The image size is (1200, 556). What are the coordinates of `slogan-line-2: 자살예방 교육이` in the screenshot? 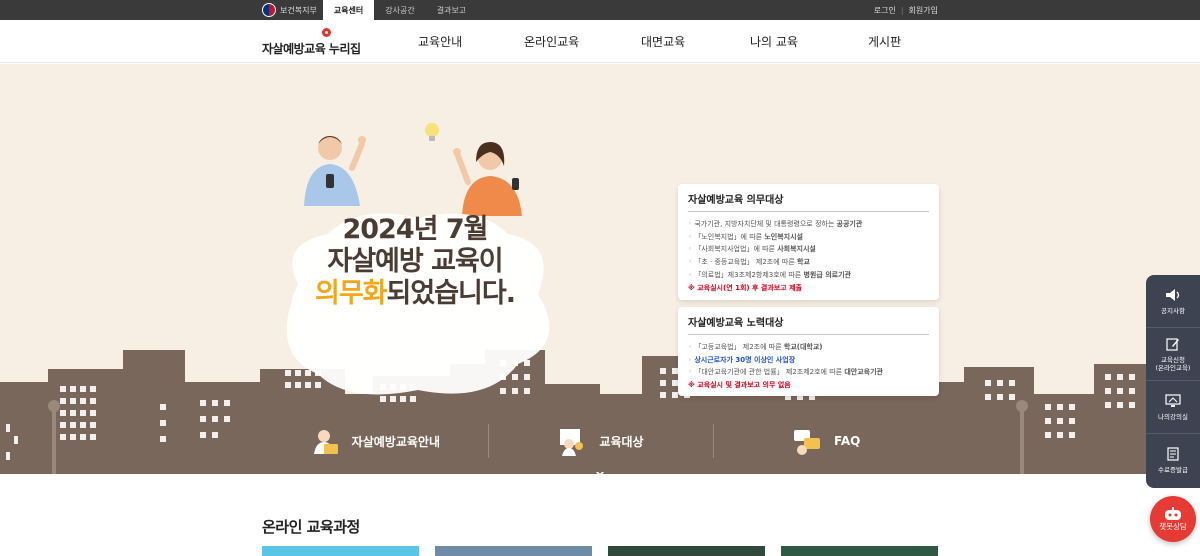 It's located at (415, 261).